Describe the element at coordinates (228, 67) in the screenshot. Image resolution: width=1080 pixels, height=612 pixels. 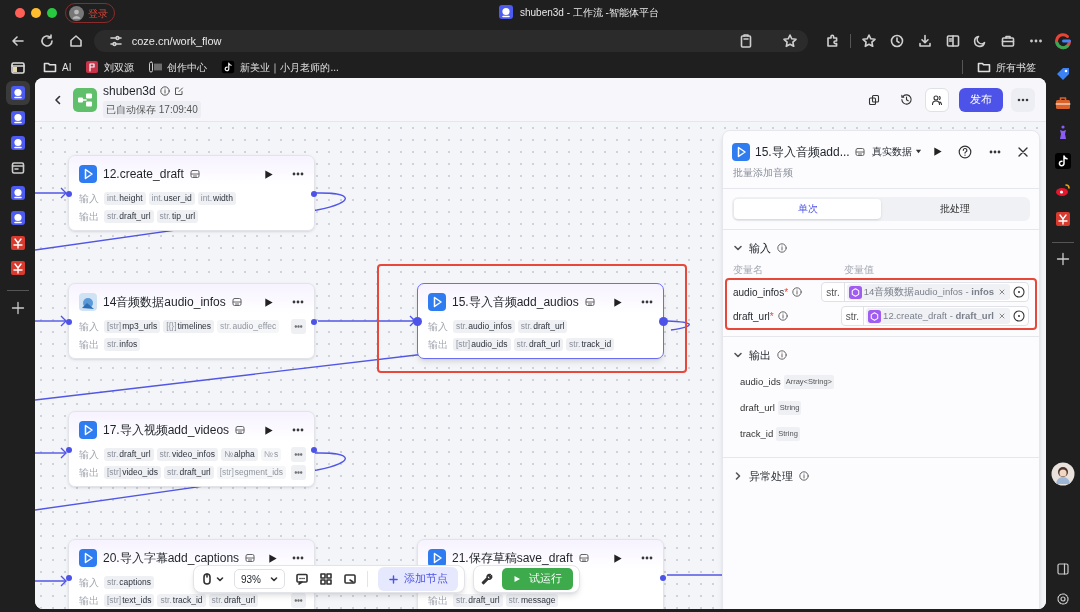
I see `tiktok-icon` at that location.